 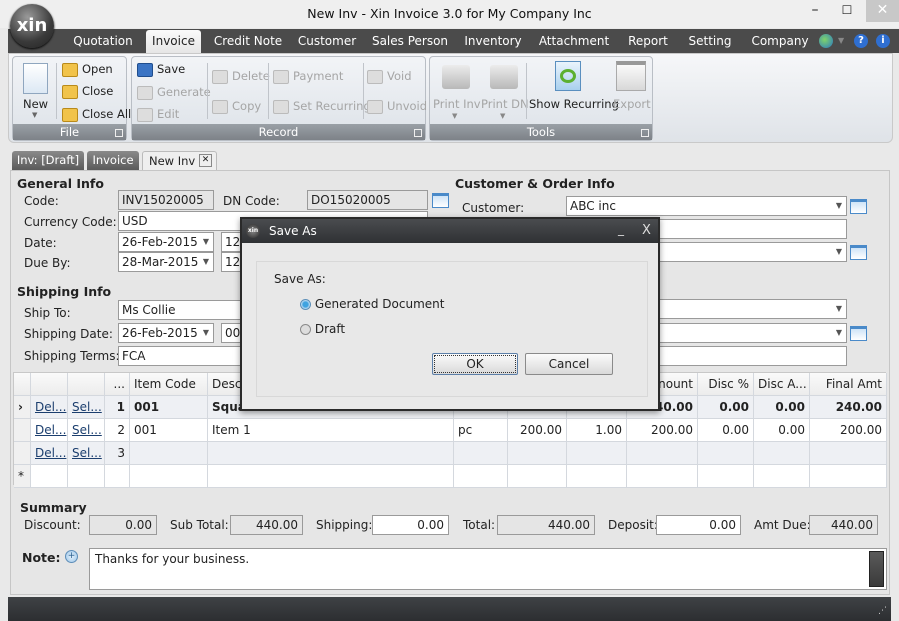 What do you see at coordinates (322, 106) in the screenshot?
I see `set-recurring-button: Set Recurring` at bounding box center [322, 106].